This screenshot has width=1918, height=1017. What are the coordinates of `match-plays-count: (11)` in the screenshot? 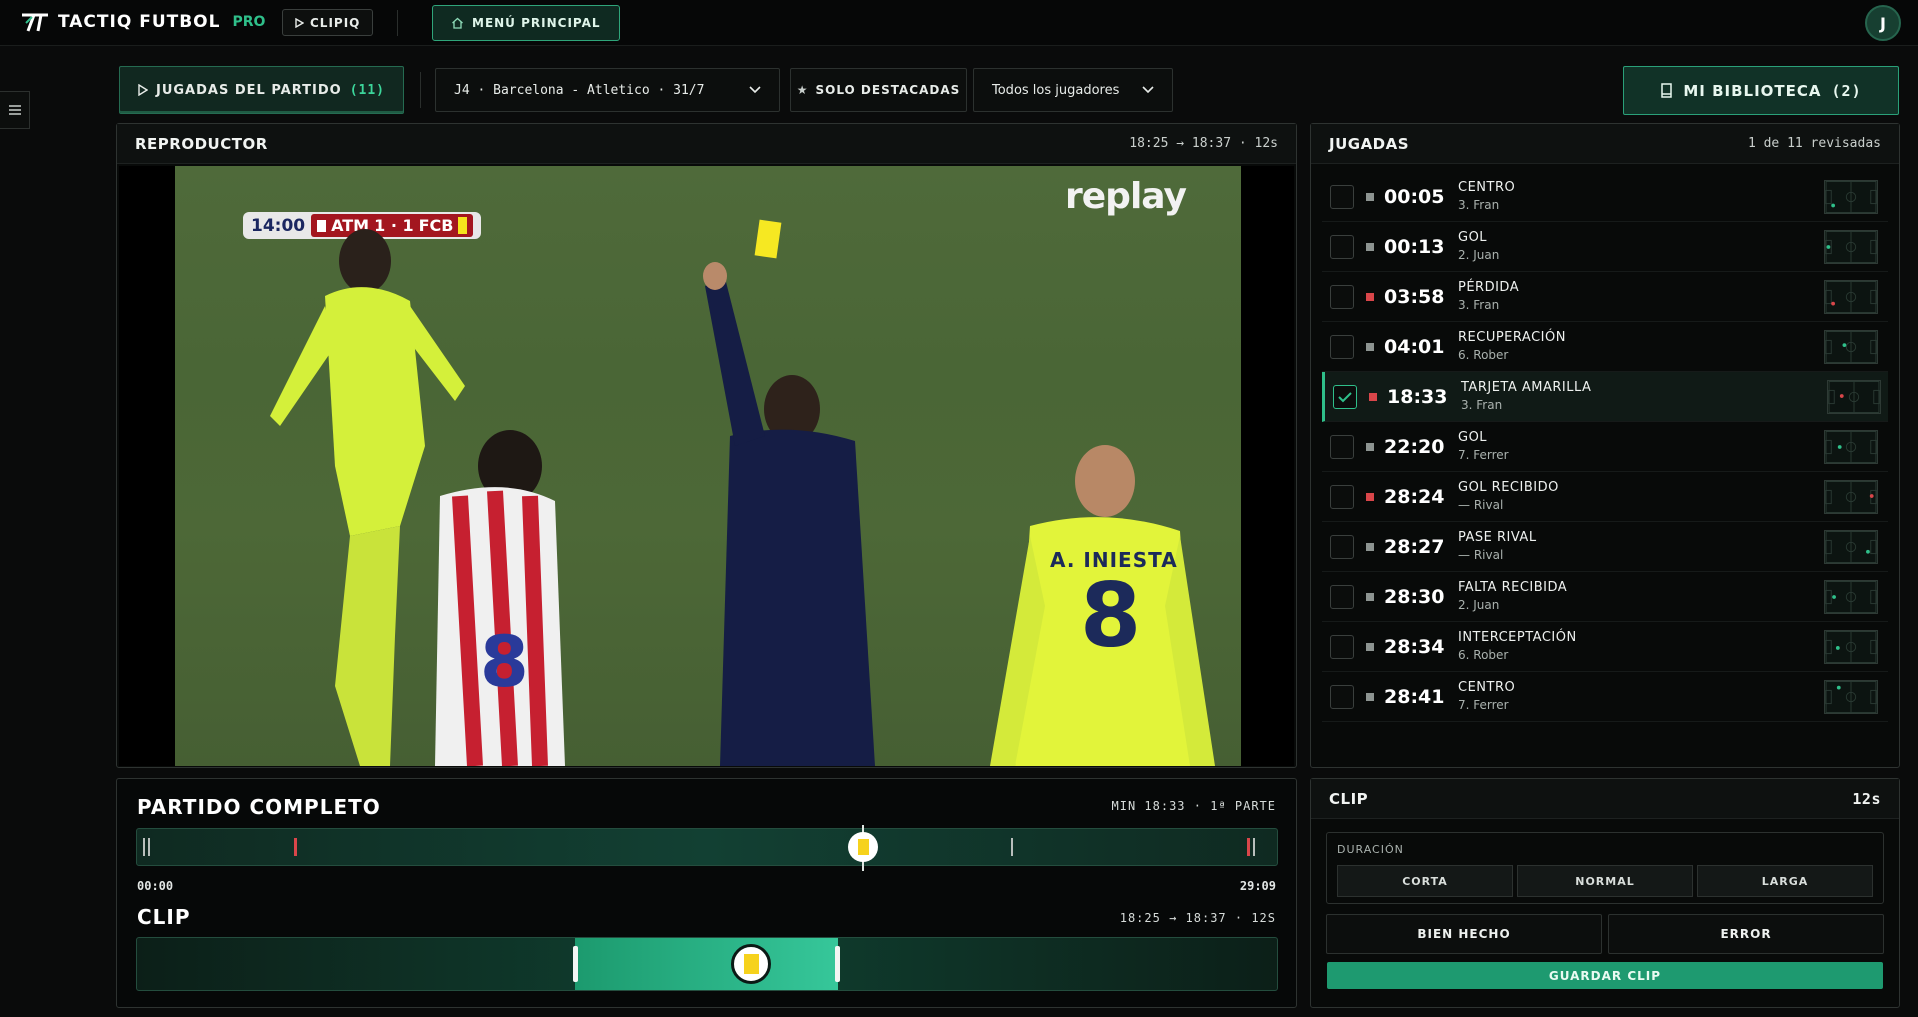 It's located at (367, 90).